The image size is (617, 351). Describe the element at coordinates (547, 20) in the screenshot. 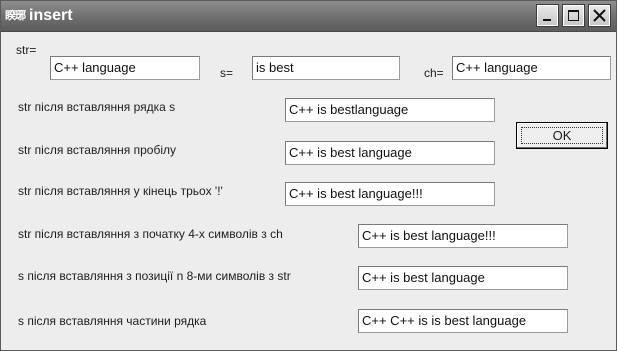

I see `minimize-icon` at that location.